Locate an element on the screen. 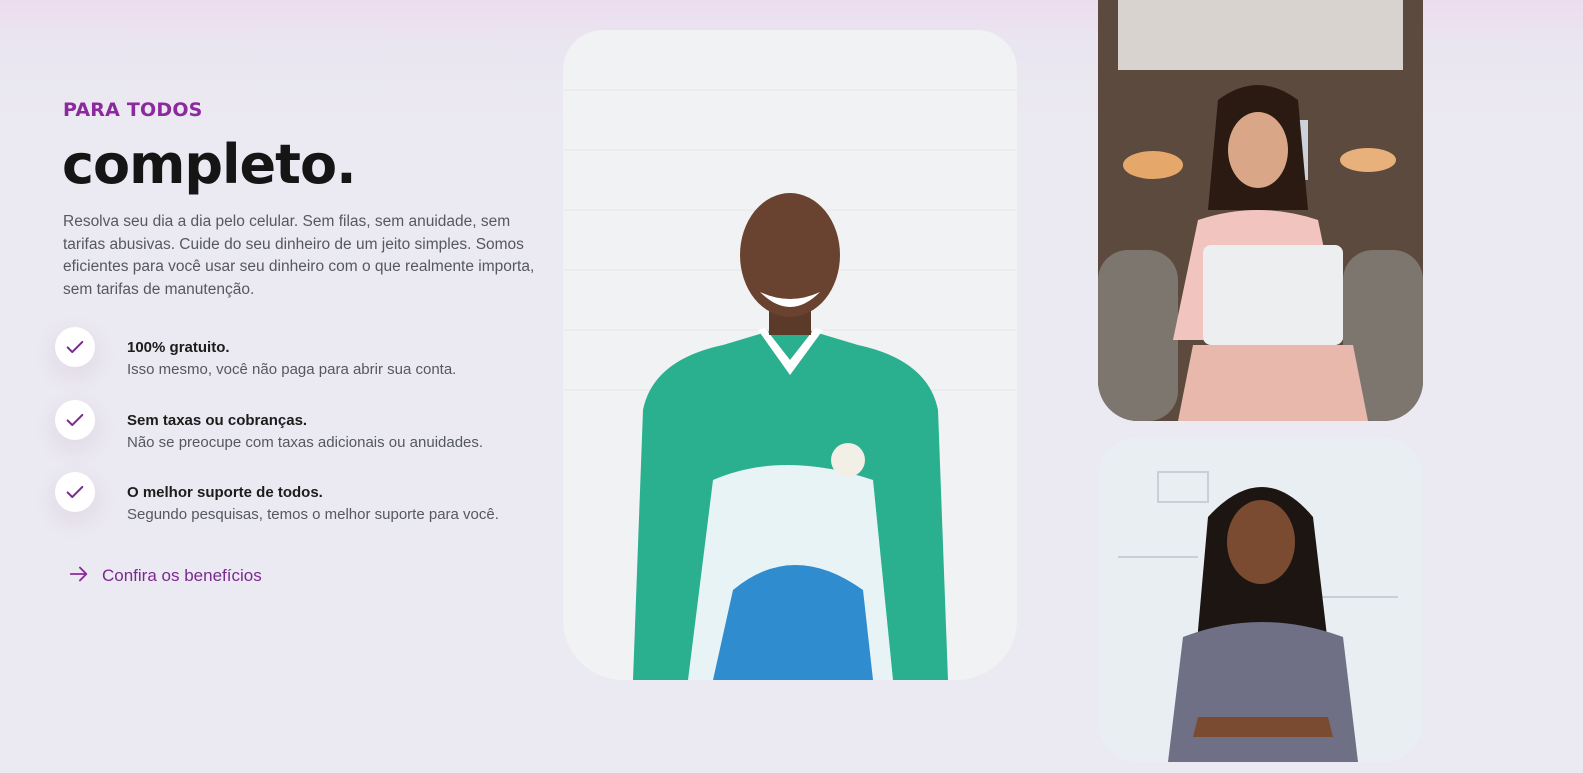 The image size is (1583, 773). photo-woman-laptop is located at coordinates (1260, 210).